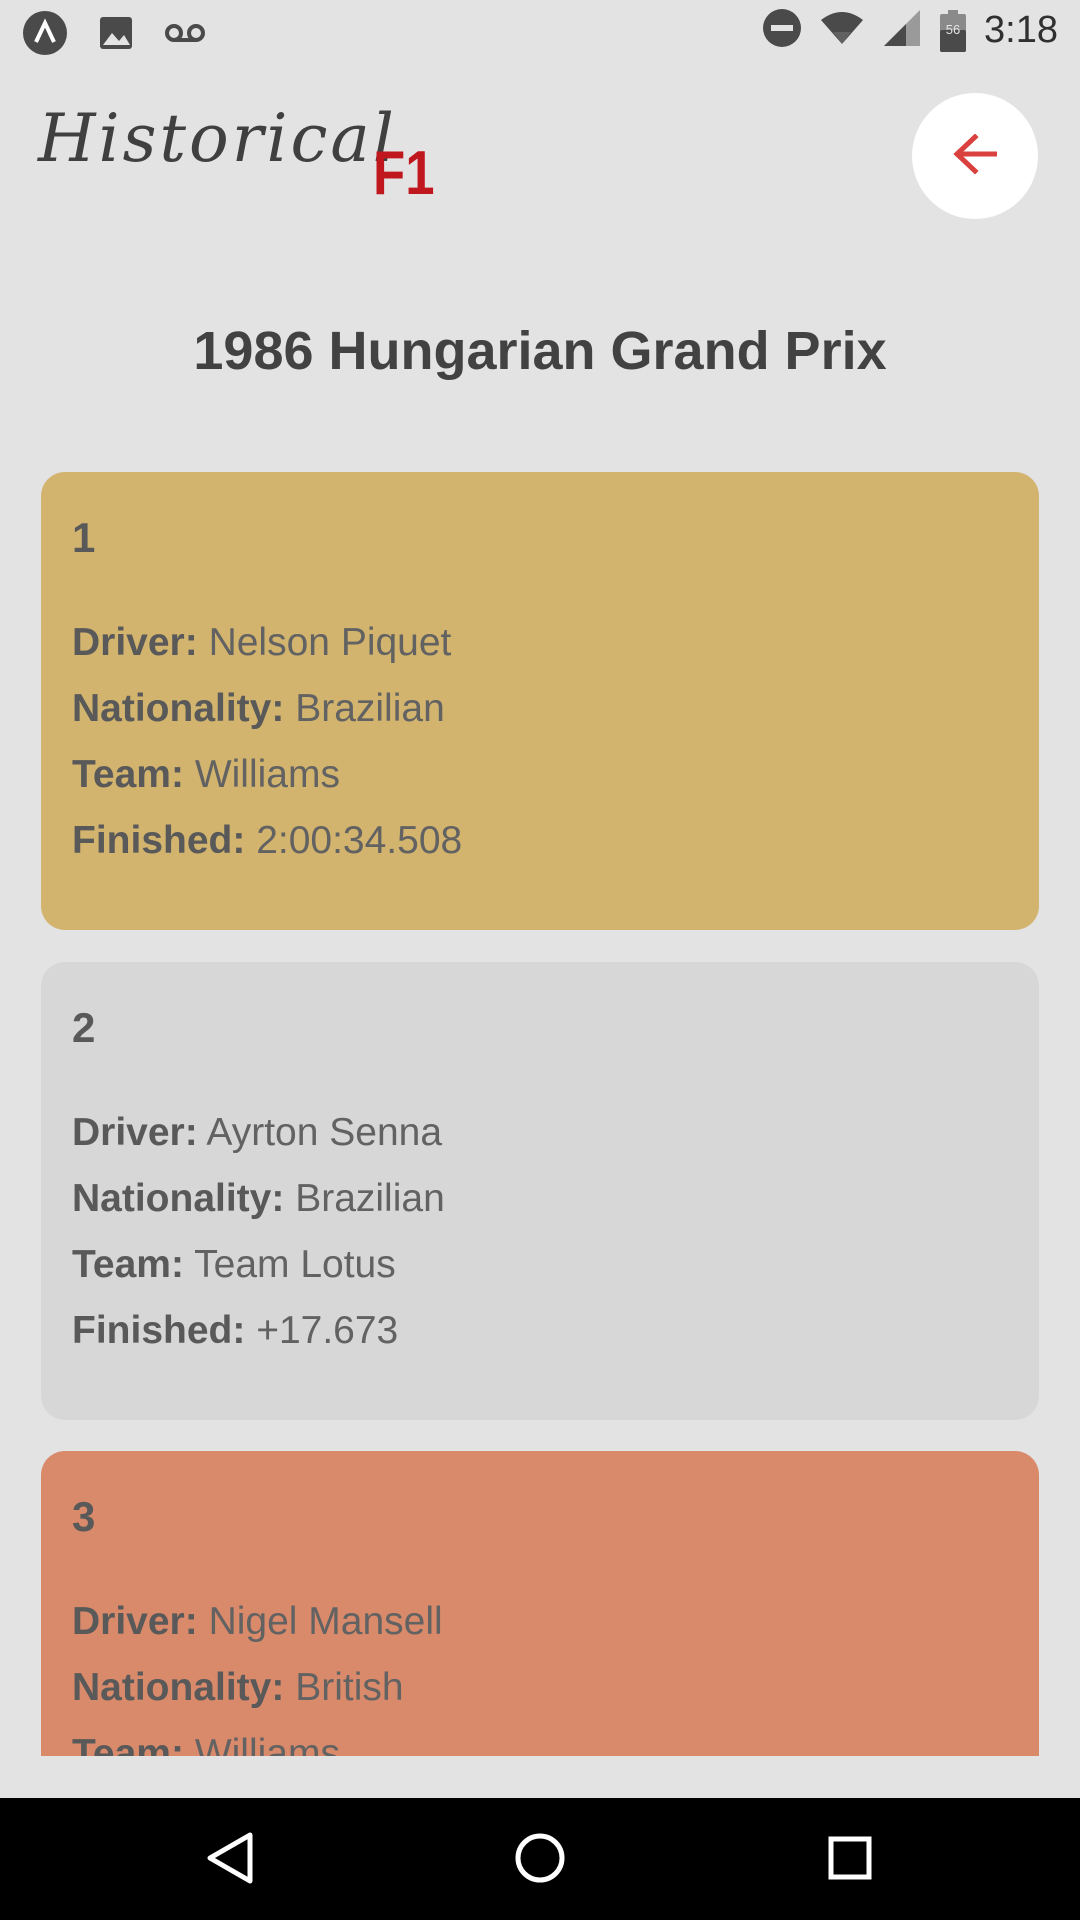 The image size is (1080, 1920). What do you see at coordinates (404, 173) in the screenshot?
I see `logo-badge: F1` at bounding box center [404, 173].